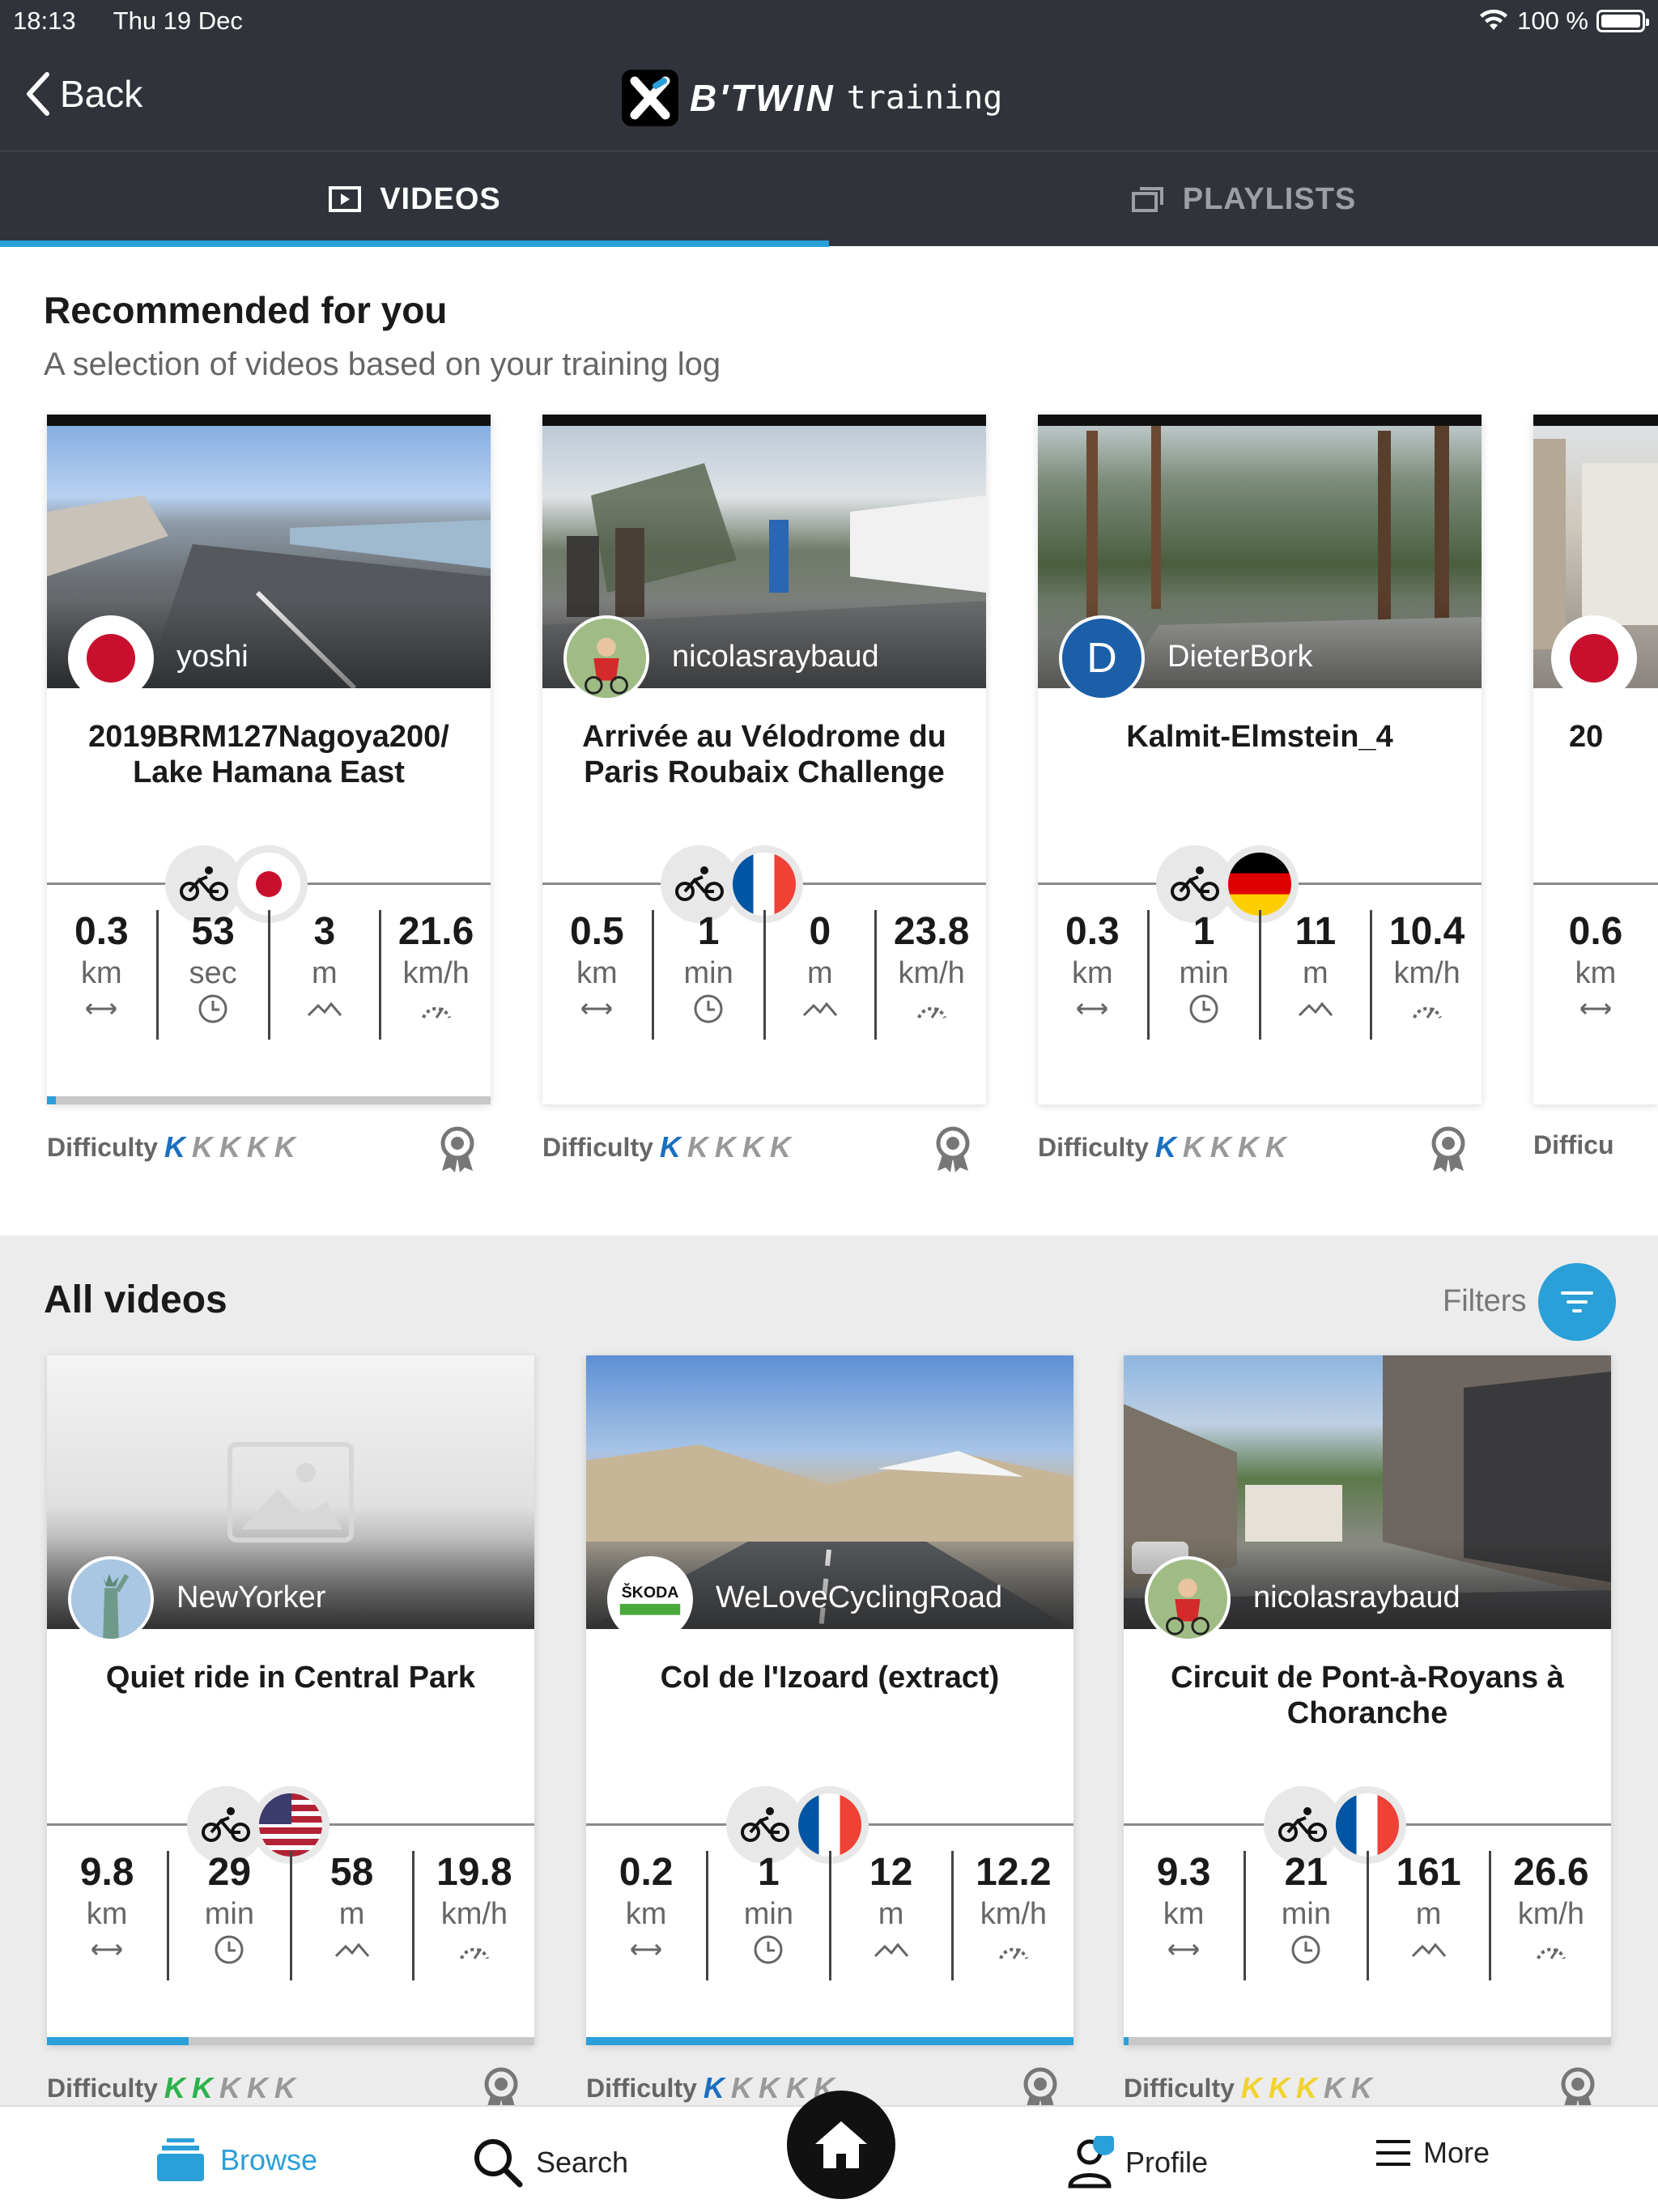 The image size is (1658, 2212). What do you see at coordinates (1092, 975) in the screenshot?
I see `stat-distance: 0.3 km` at bounding box center [1092, 975].